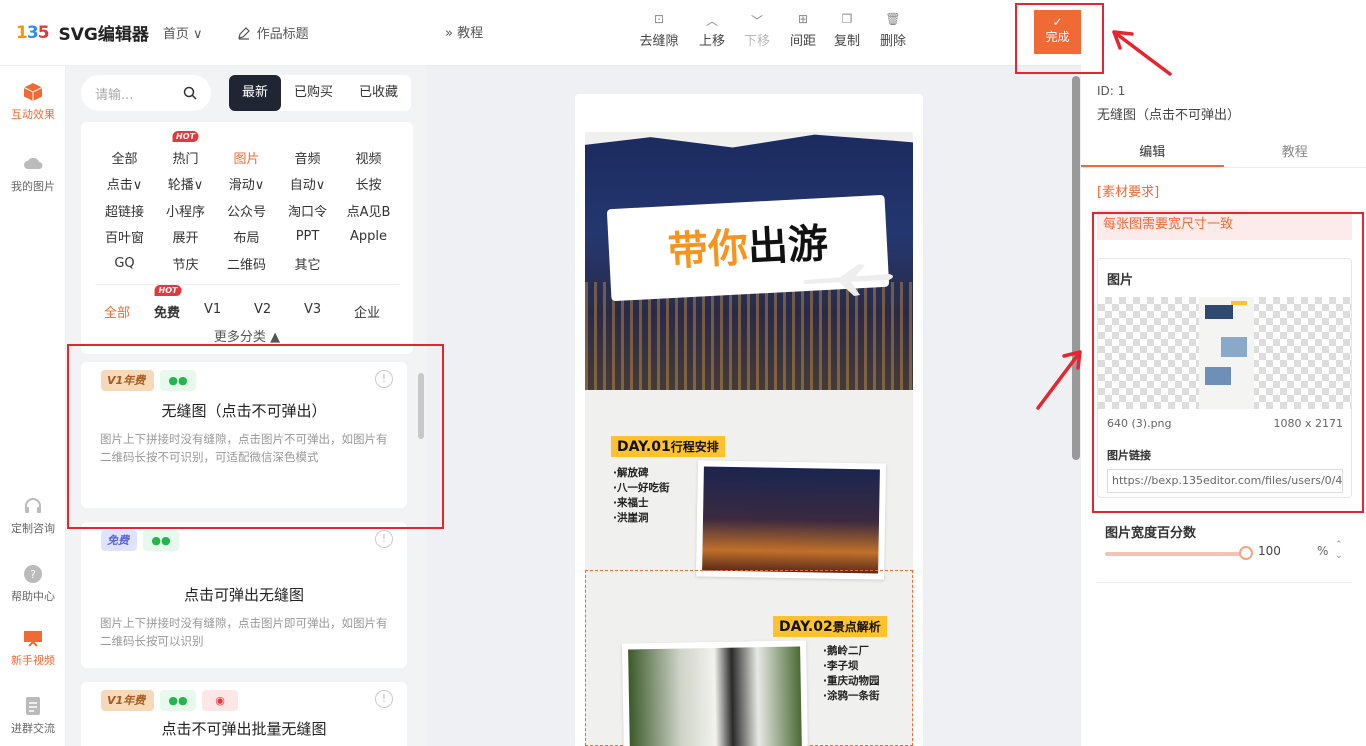 This screenshot has height=746, width=1366. I want to click on category-item: 百叶窗, so click(124, 236).